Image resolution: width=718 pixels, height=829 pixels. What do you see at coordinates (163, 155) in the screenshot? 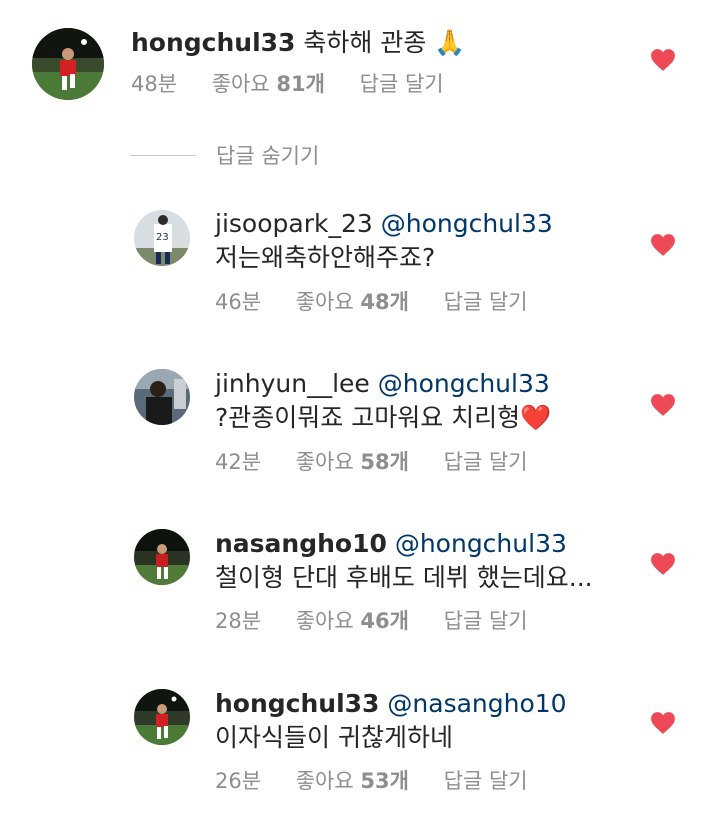
I see `divider-line` at bounding box center [163, 155].